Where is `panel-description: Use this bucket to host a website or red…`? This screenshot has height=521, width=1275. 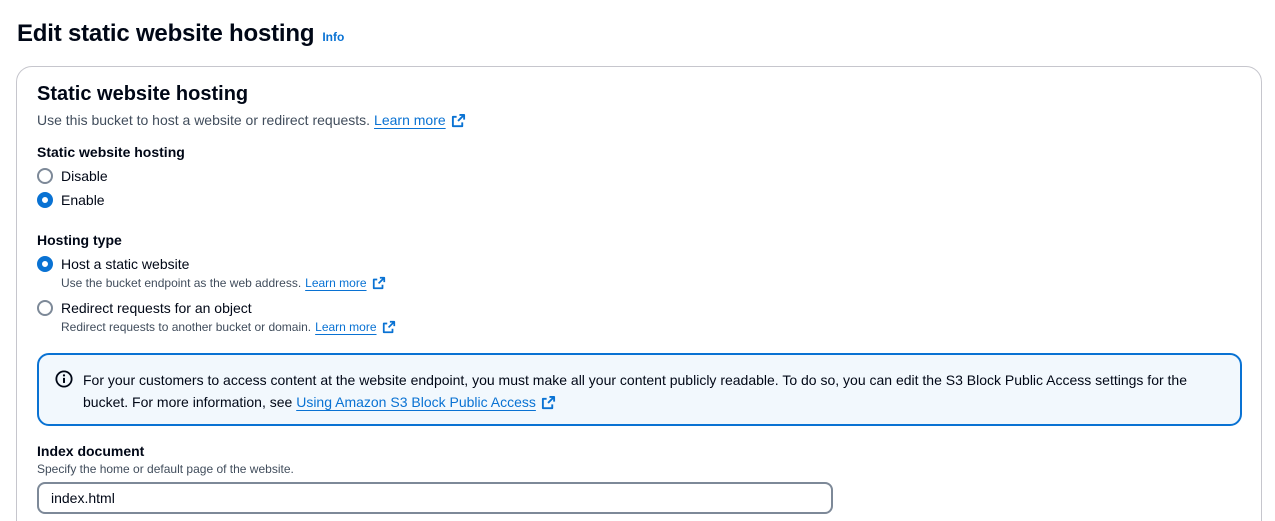
panel-description: Use this bucket to host a website or red… is located at coordinates (251, 120).